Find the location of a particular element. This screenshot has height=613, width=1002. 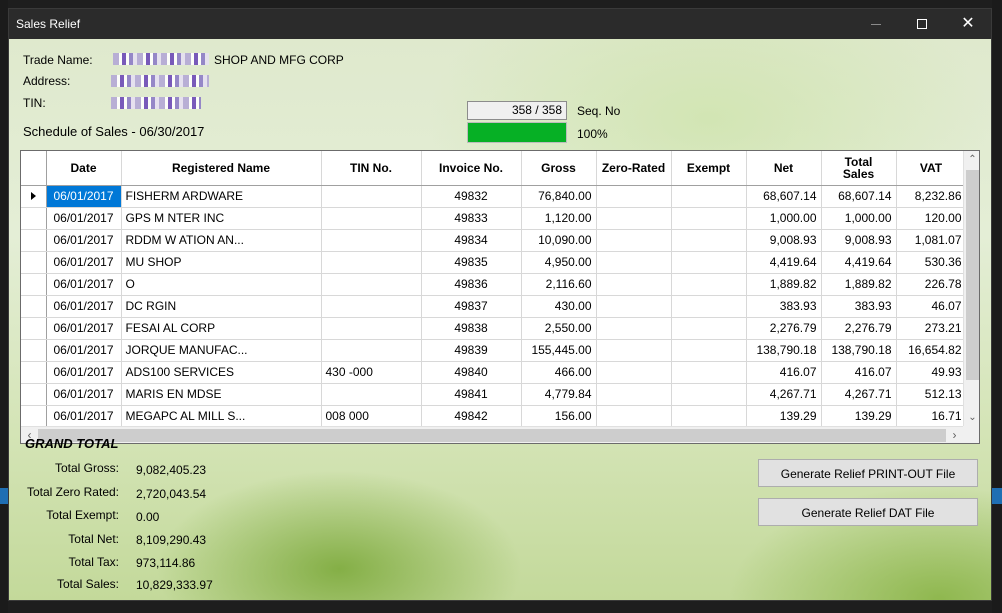

cell-vat: 49.93 is located at coordinates (931, 372).